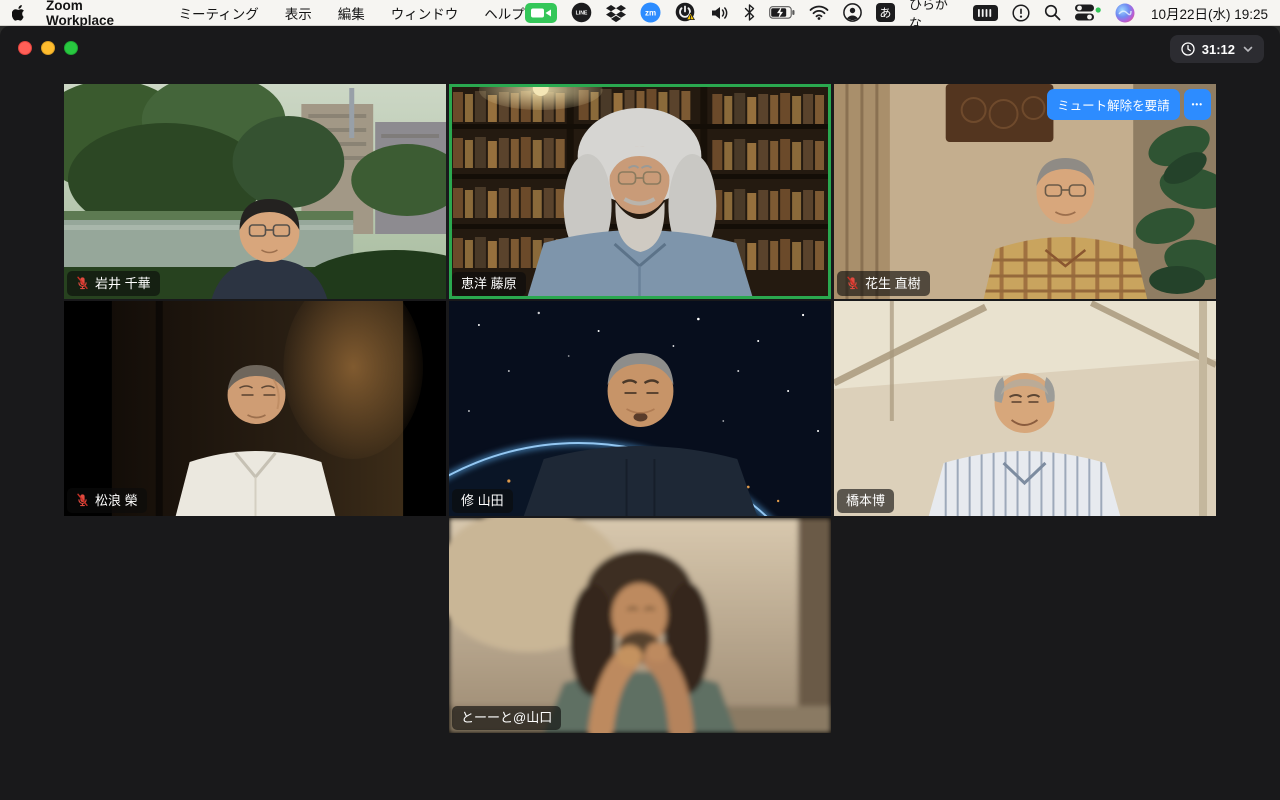 The image size is (1280, 800). Describe the element at coordinates (425, 13) in the screenshot. I see `menu-window: ウィンドウ` at that location.